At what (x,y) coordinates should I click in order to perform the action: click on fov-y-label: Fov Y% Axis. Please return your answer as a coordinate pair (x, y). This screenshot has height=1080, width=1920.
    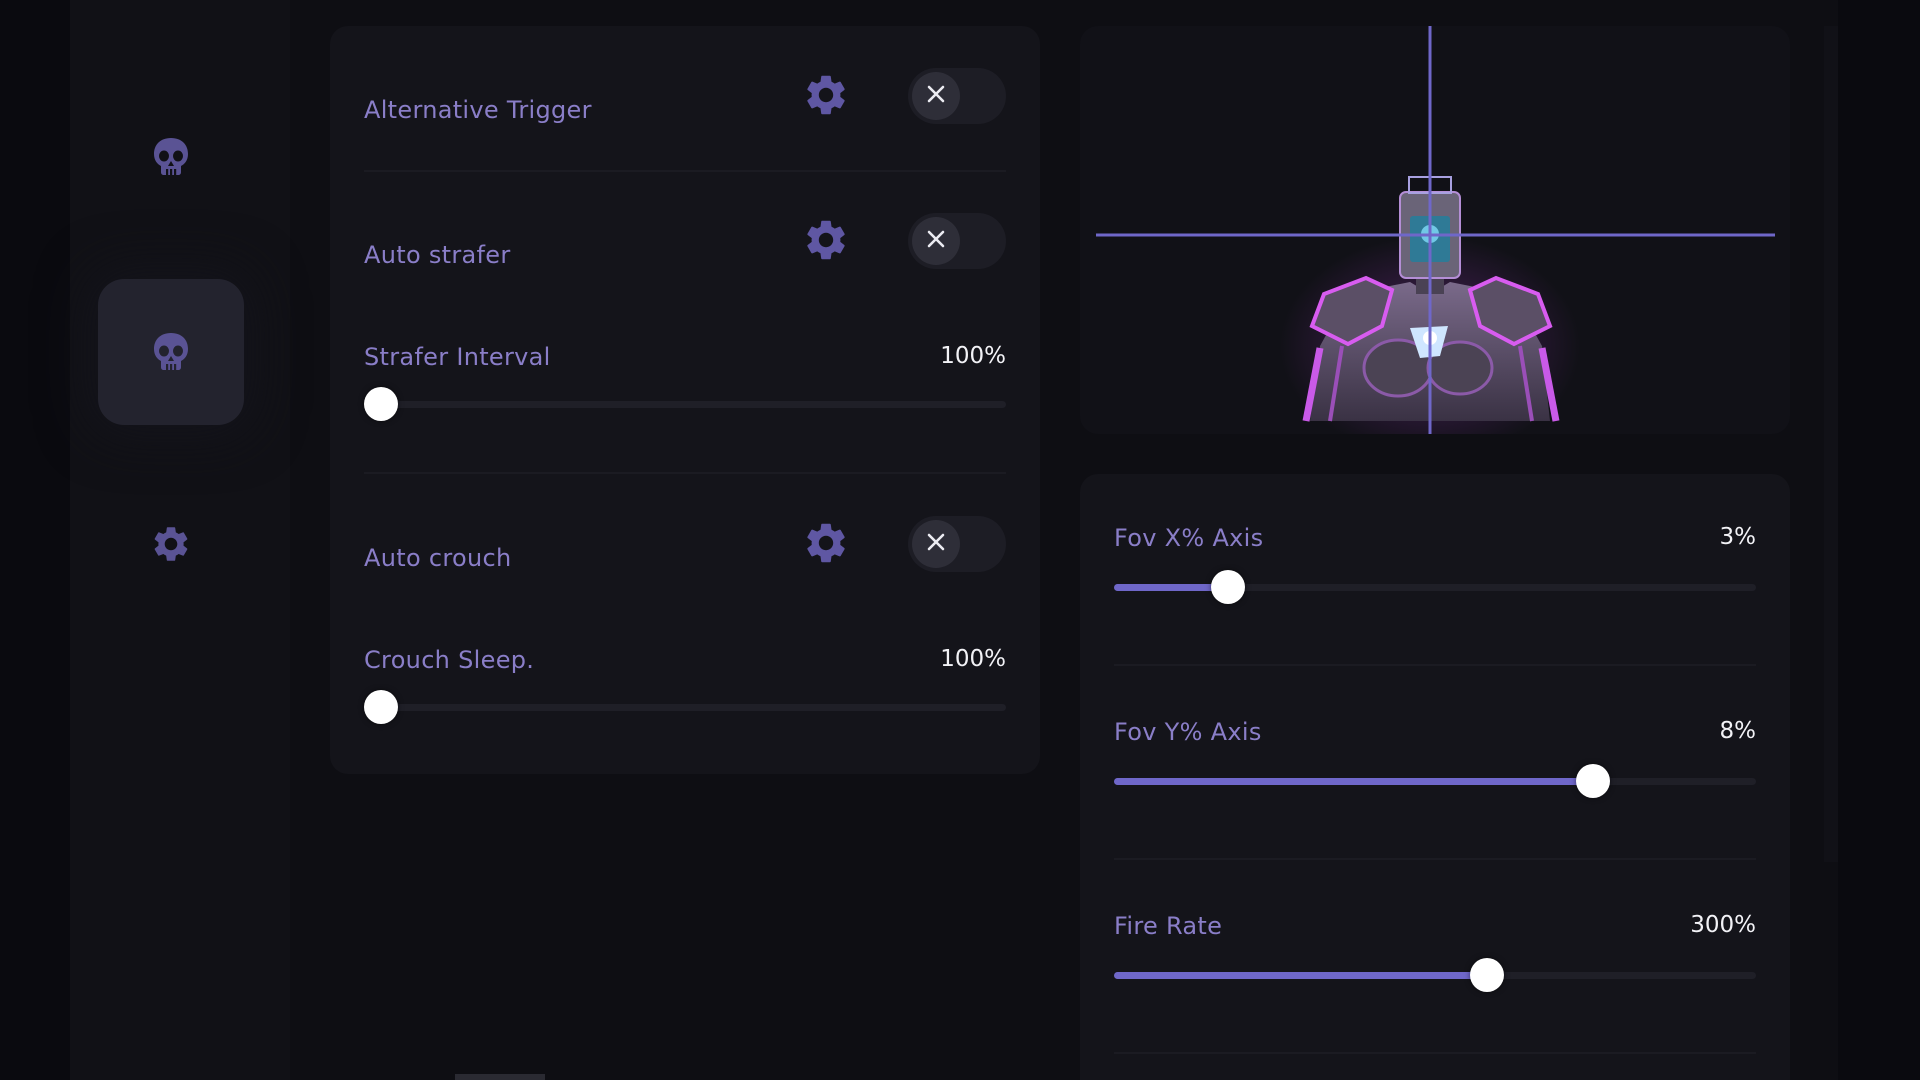
    Looking at the image, I should click on (1188, 732).